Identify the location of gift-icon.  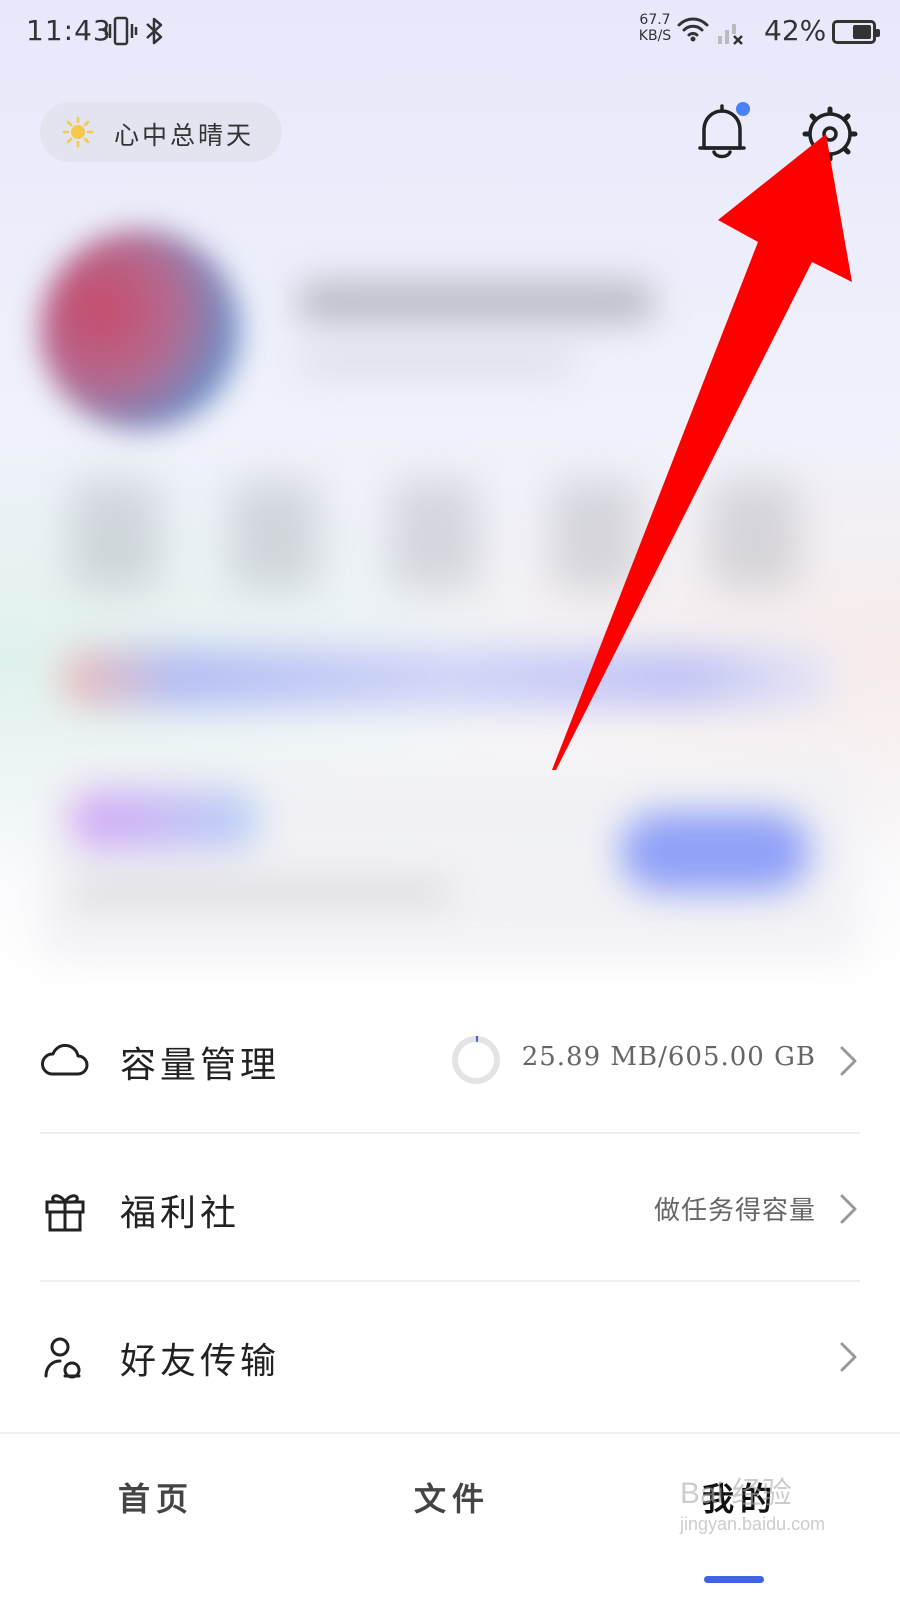
(65, 1209).